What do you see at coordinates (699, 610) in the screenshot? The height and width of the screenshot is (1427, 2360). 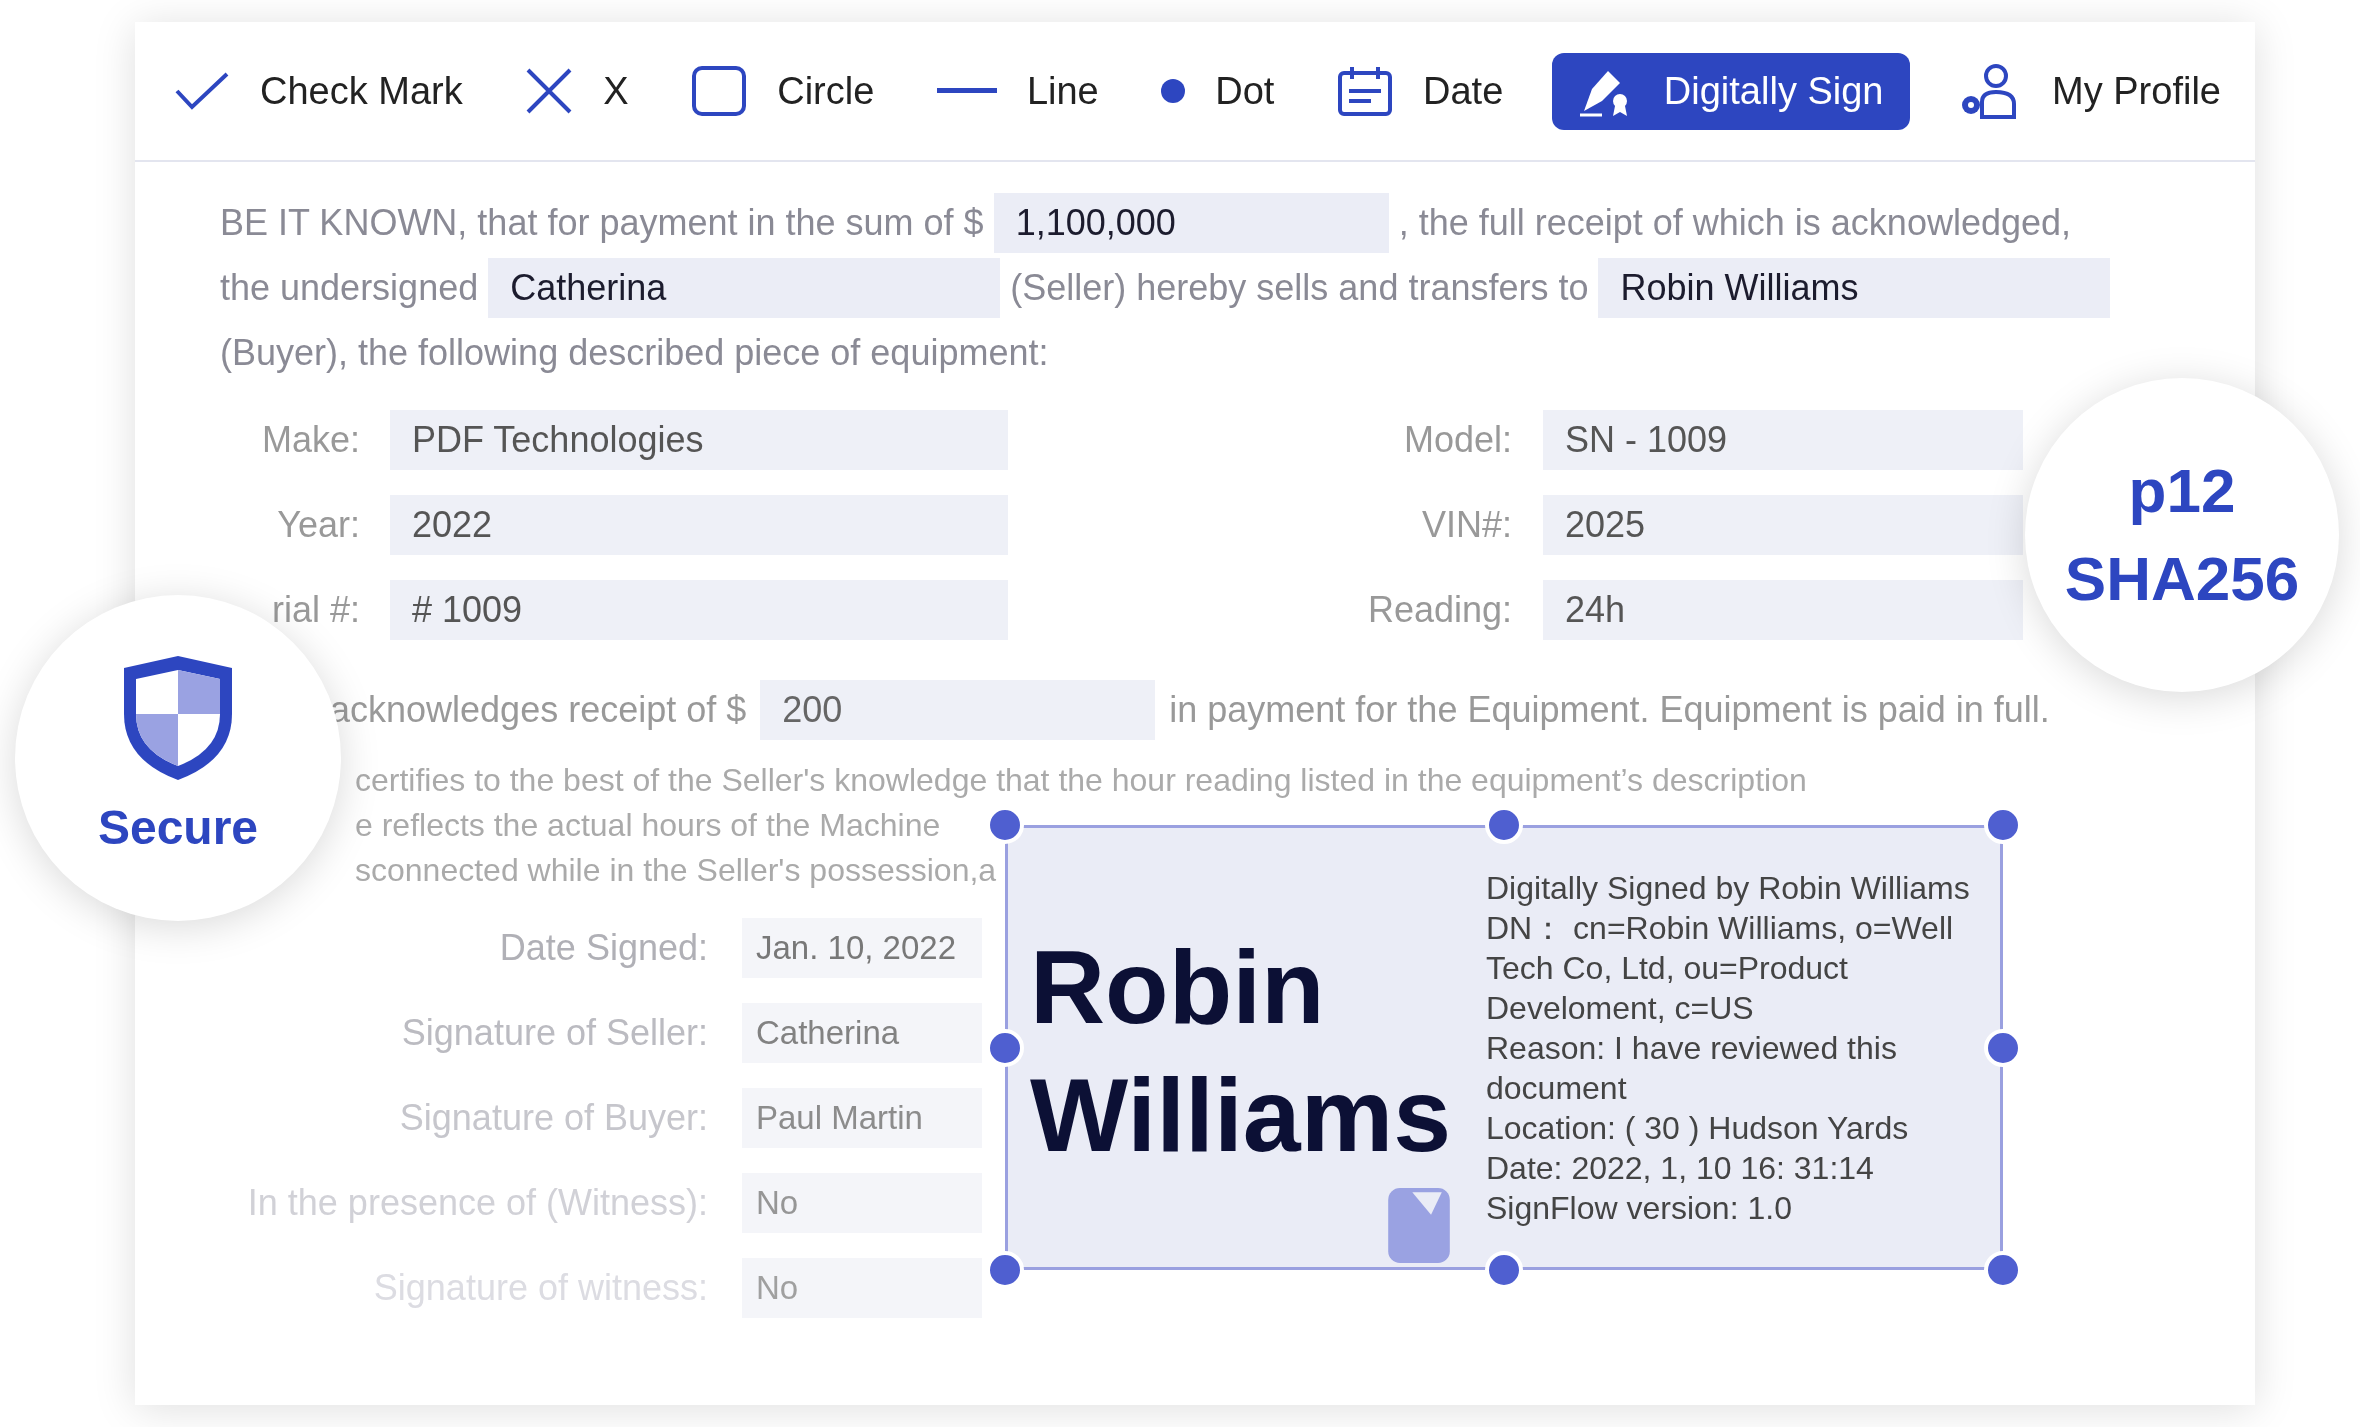 I see `input-field: # 1009` at bounding box center [699, 610].